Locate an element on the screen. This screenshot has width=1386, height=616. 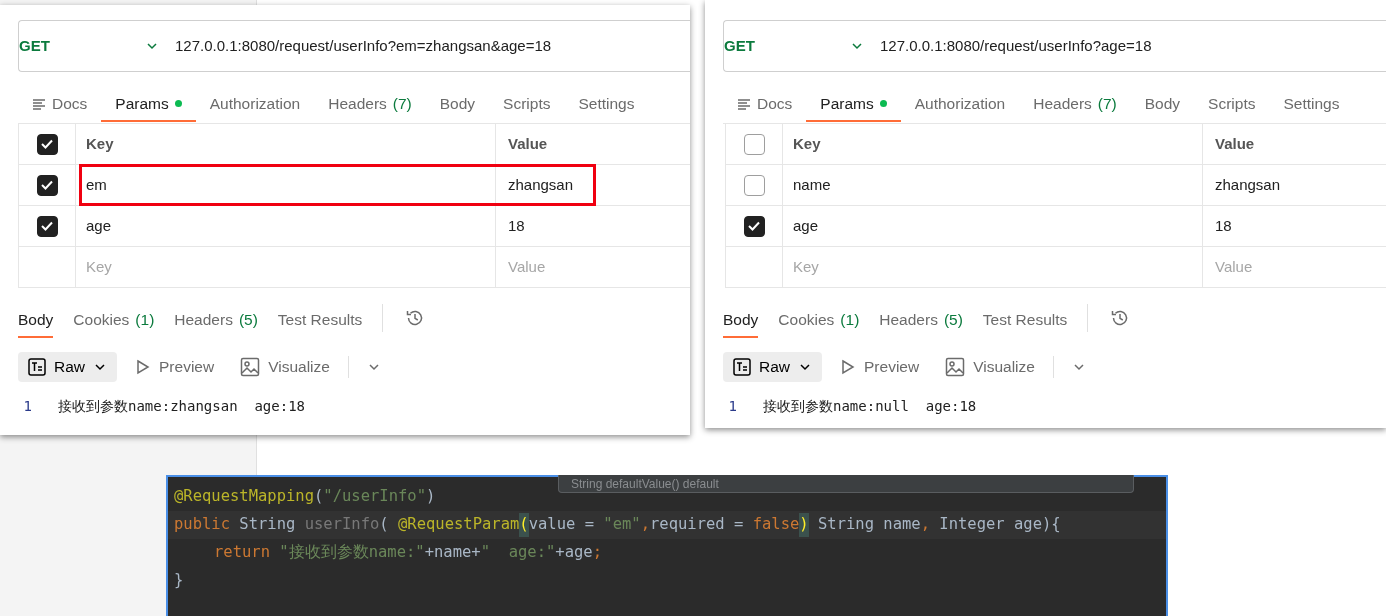
response-text: 接收到参数name:null age:18 is located at coordinates (870, 406).